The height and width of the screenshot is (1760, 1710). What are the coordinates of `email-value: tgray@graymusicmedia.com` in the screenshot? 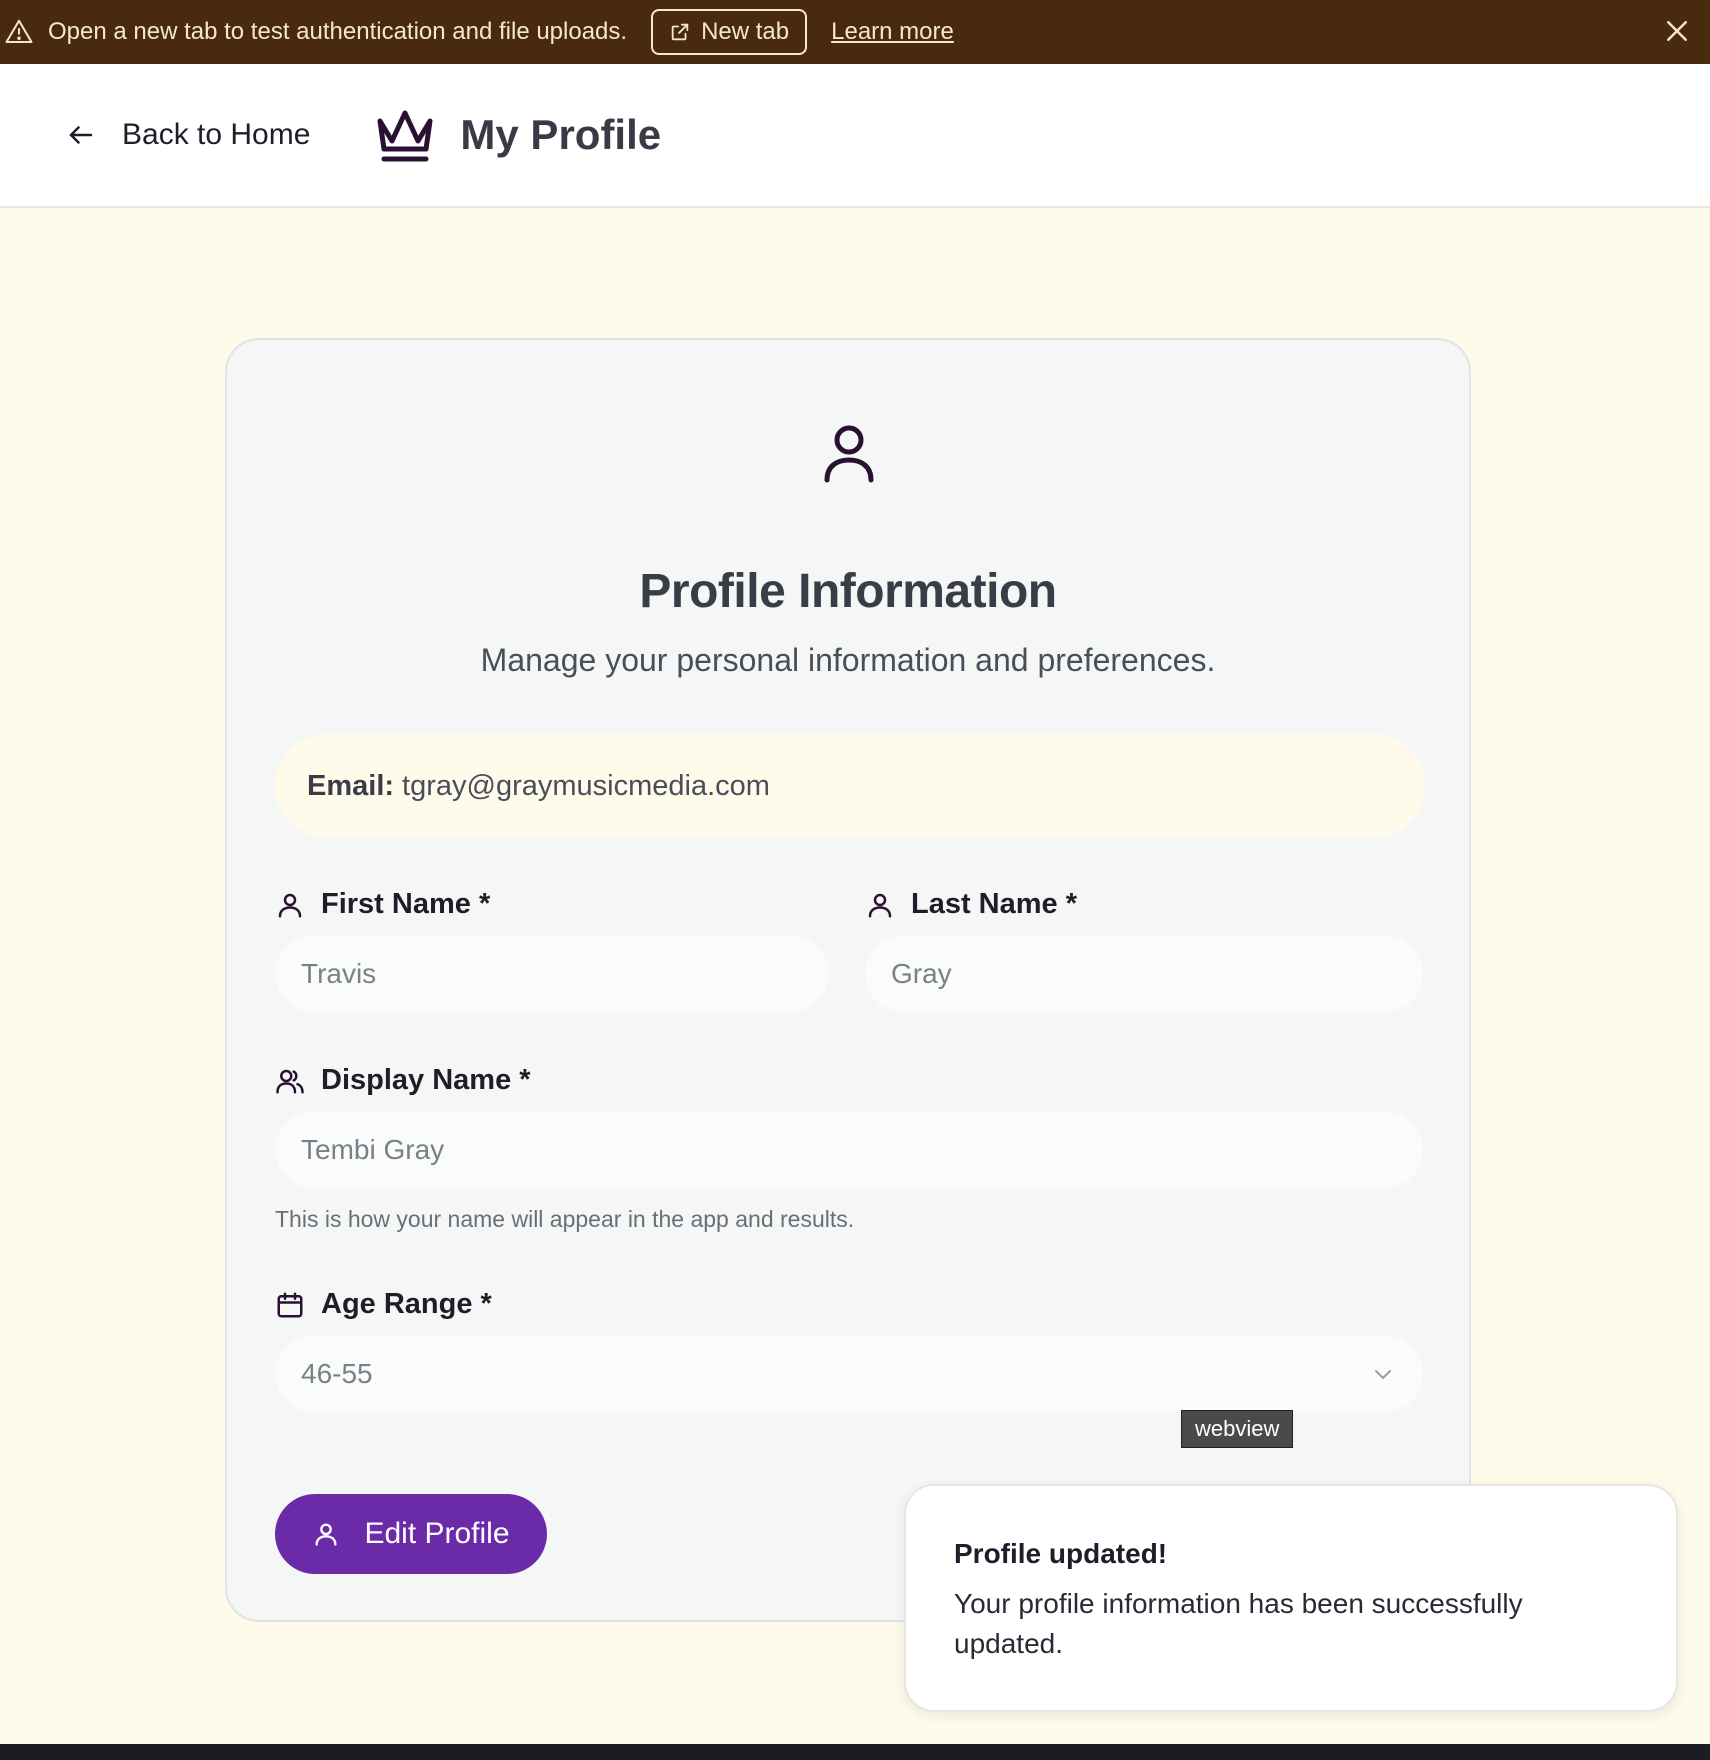 It's located at (586, 785).